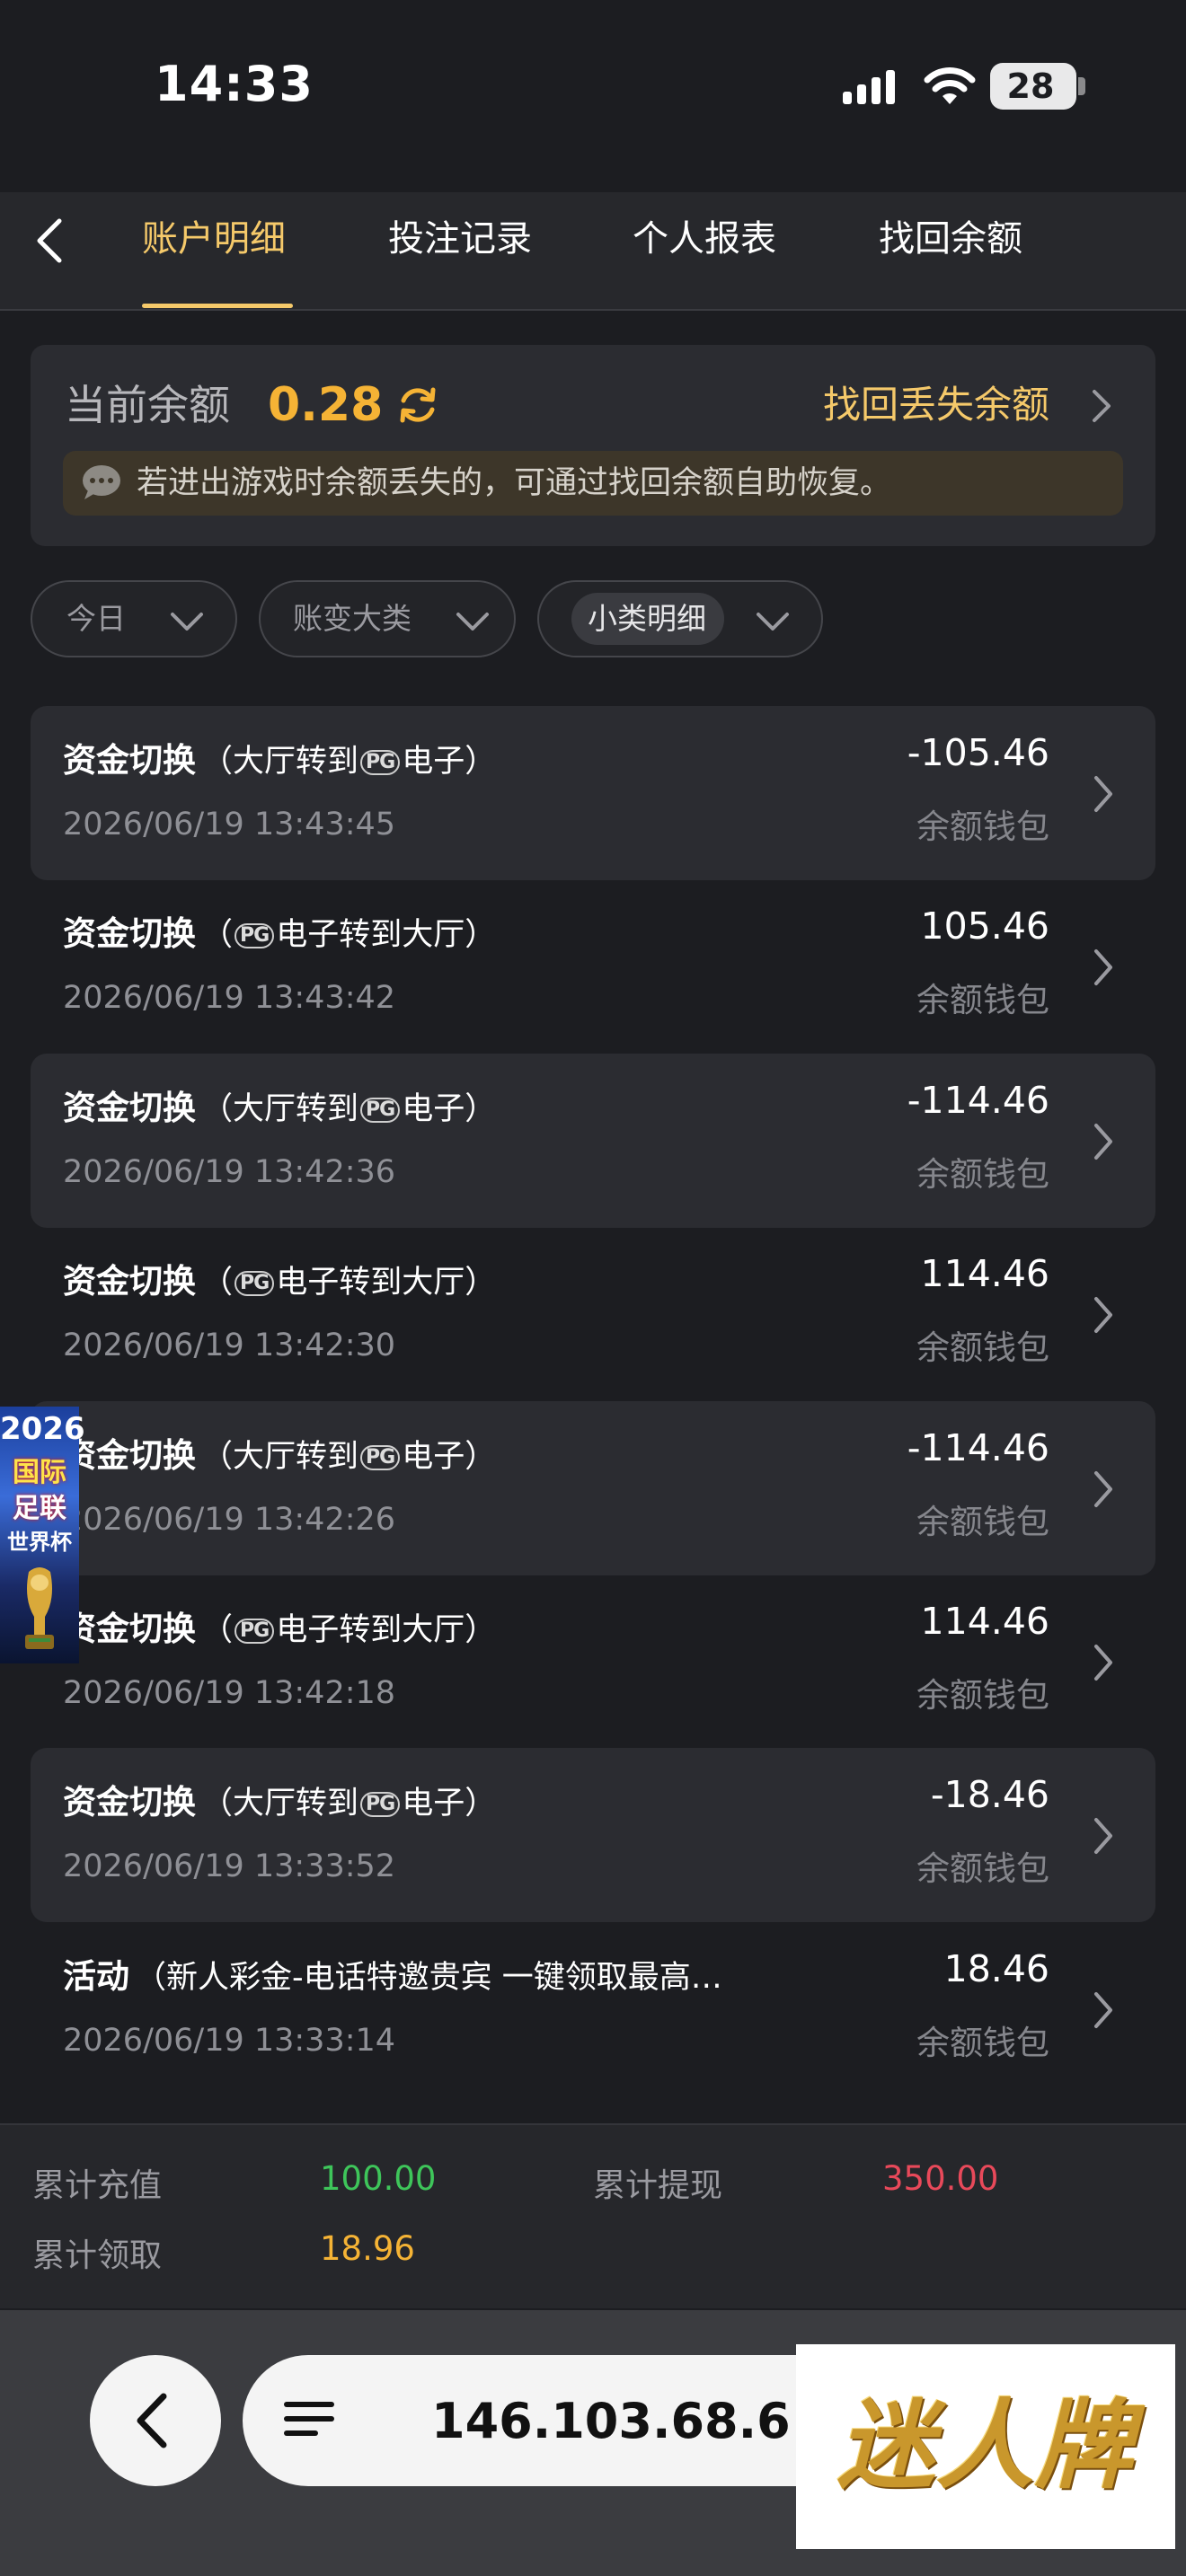 Image resolution: width=1186 pixels, height=2576 pixels. I want to click on menu-icon, so click(310, 2418).